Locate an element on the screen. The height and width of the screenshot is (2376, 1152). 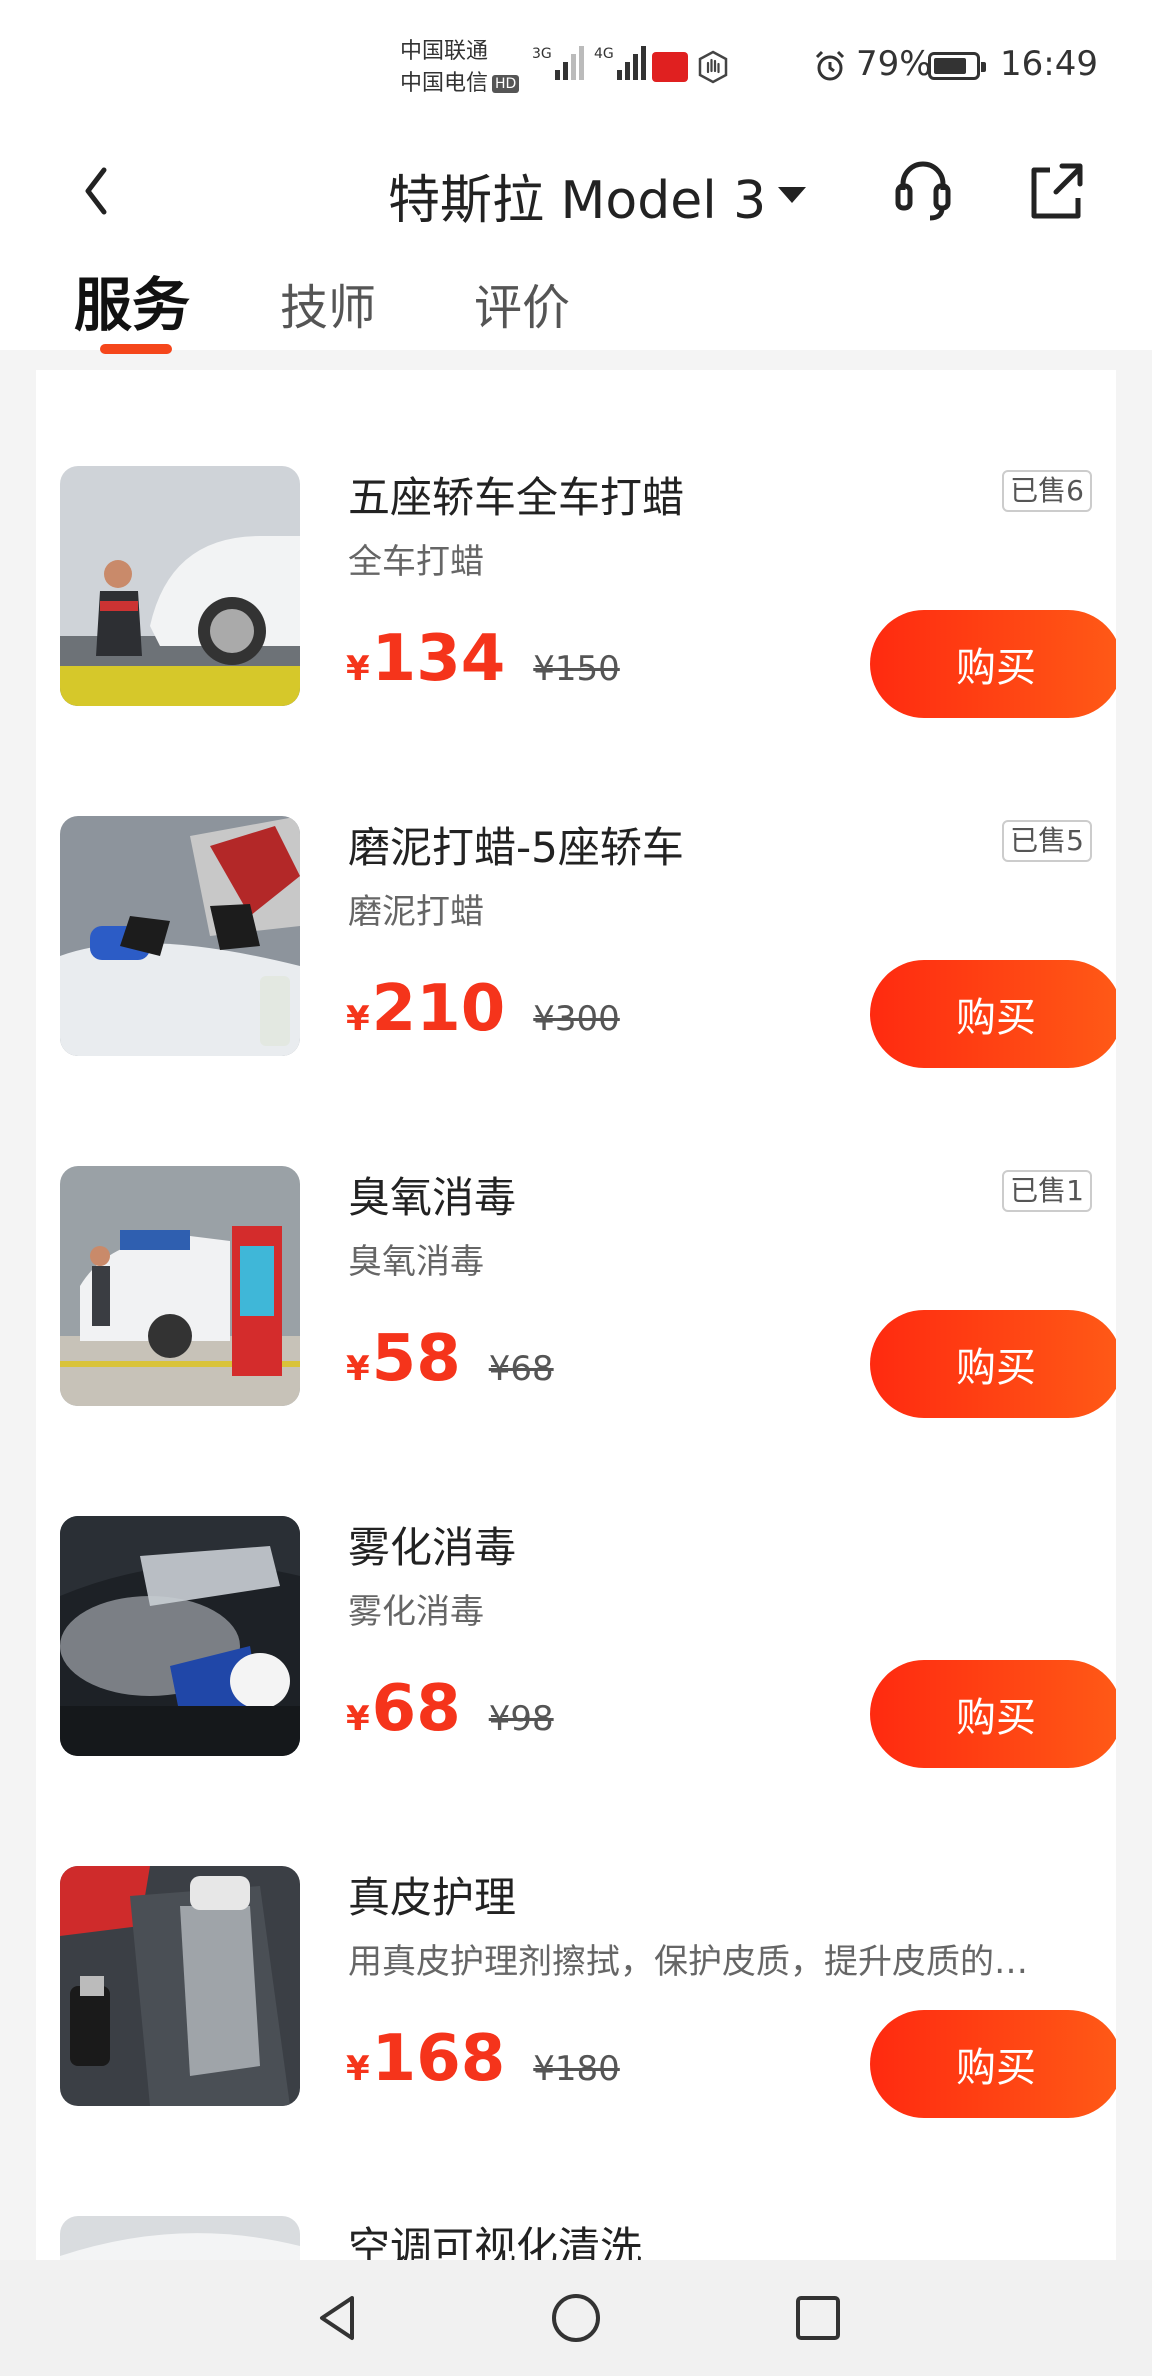
carrier-info: 中国联通 中国电信 HD is located at coordinates (460, 68).